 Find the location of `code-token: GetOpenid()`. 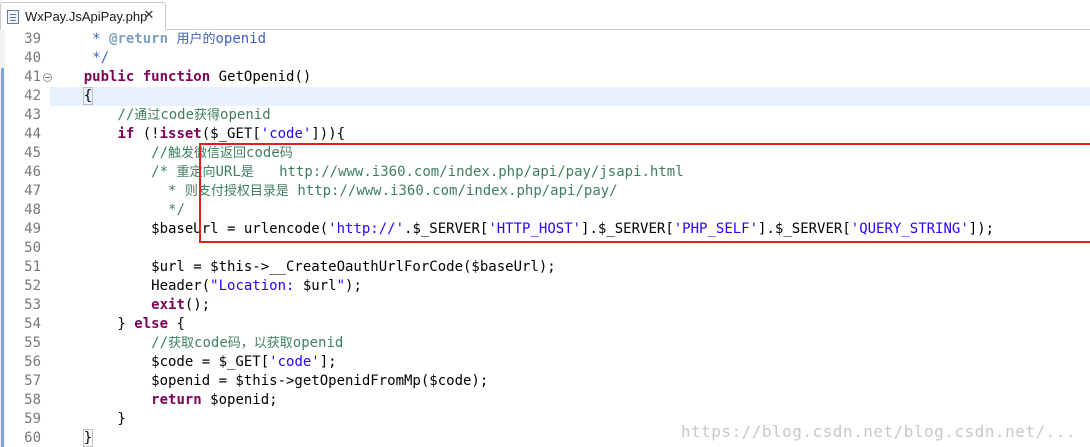

code-token: GetOpenid() is located at coordinates (261, 77).